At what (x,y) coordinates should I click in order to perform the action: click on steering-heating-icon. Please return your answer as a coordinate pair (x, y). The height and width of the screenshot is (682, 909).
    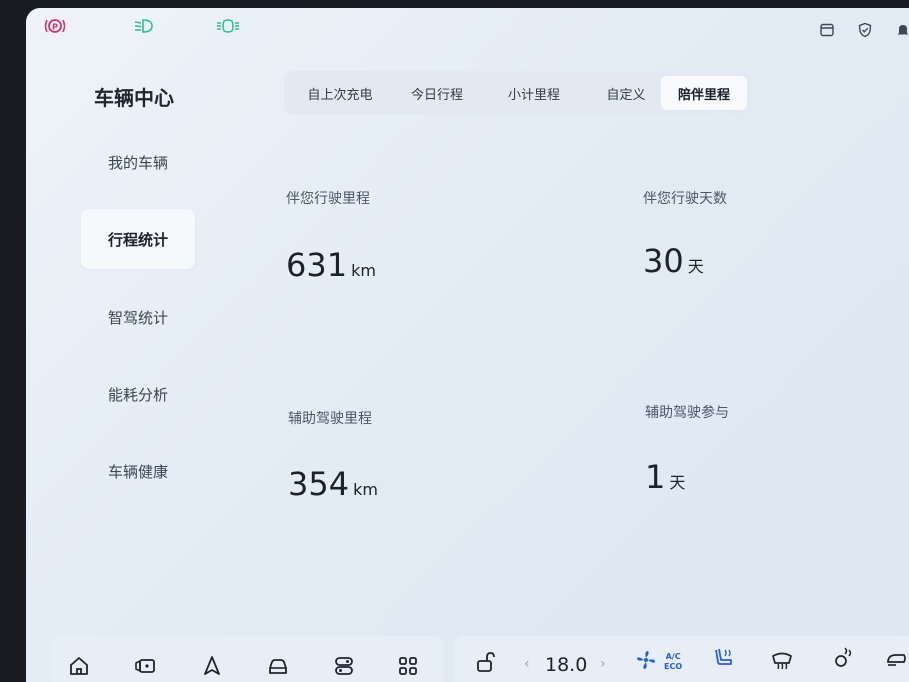
    Looking at the image, I should click on (843, 658).